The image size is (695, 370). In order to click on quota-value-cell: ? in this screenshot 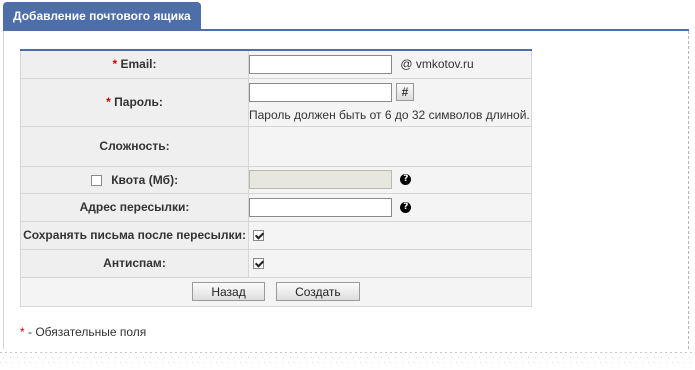, I will do `click(390, 179)`.